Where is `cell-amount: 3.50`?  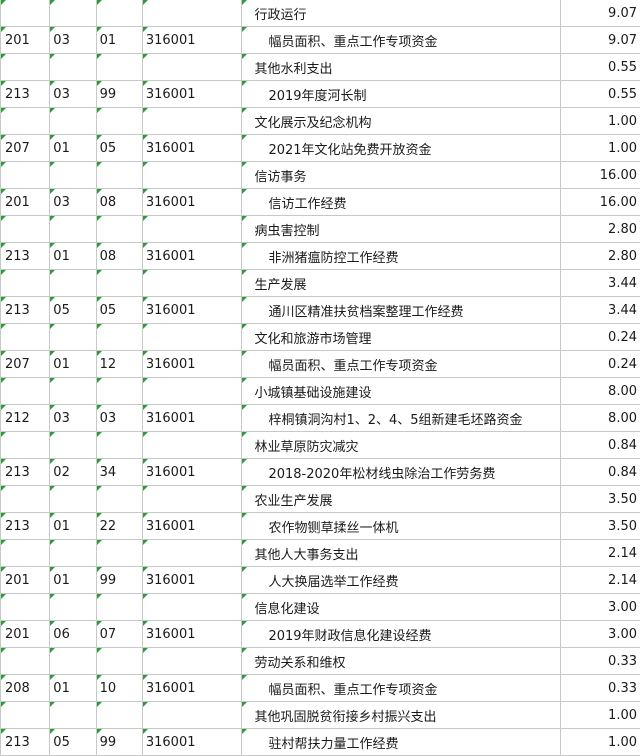
cell-amount: 3.50 is located at coordinates (600, 526).